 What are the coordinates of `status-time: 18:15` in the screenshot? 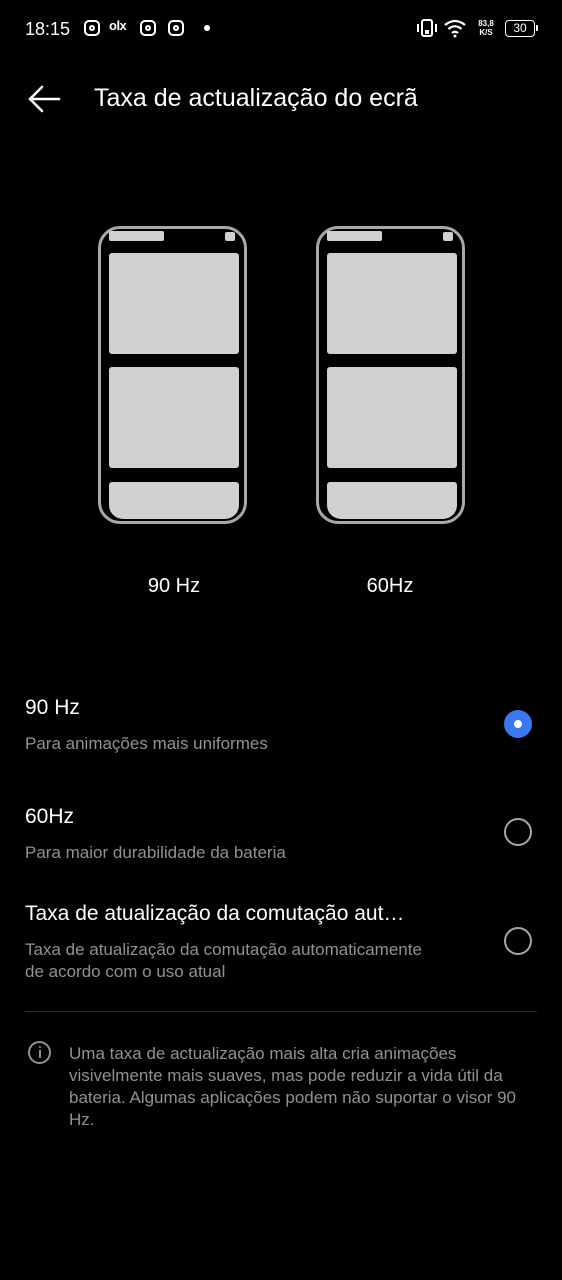 It's located at (48, 29).